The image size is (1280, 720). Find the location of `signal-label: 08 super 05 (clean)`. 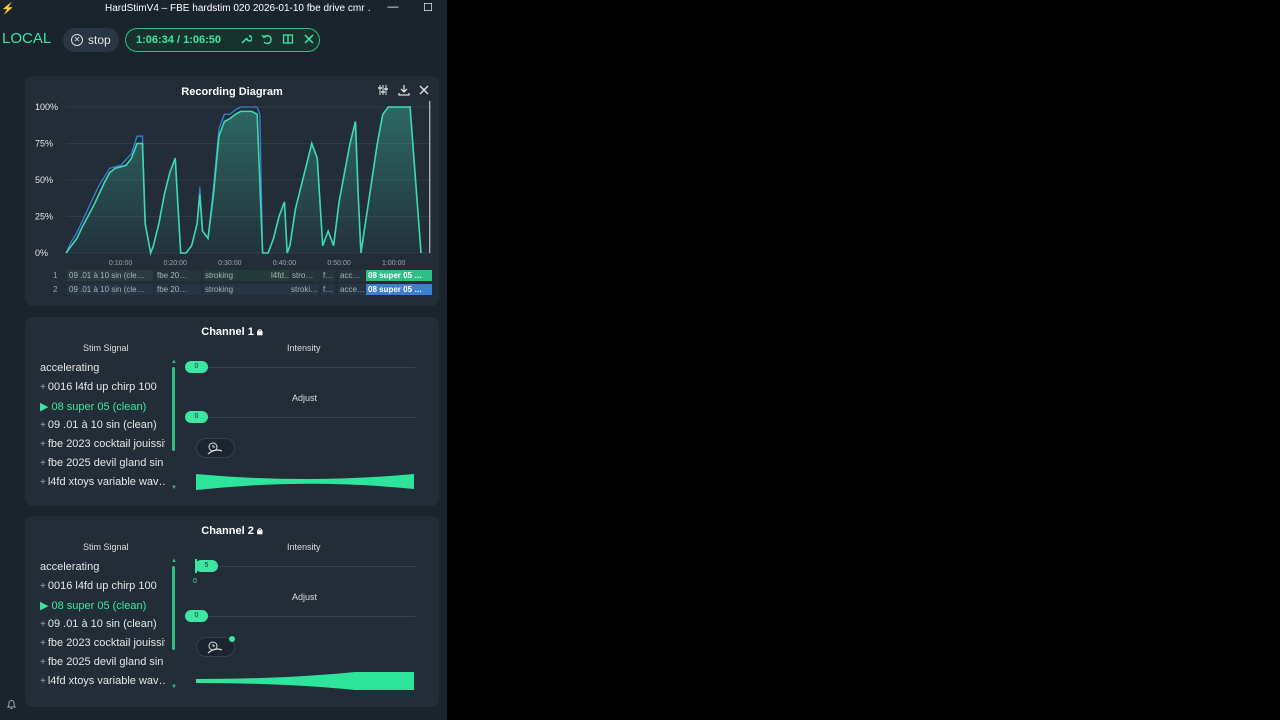

signal-label: 08 super 05 (clean) is located at coordinates (99, 407).